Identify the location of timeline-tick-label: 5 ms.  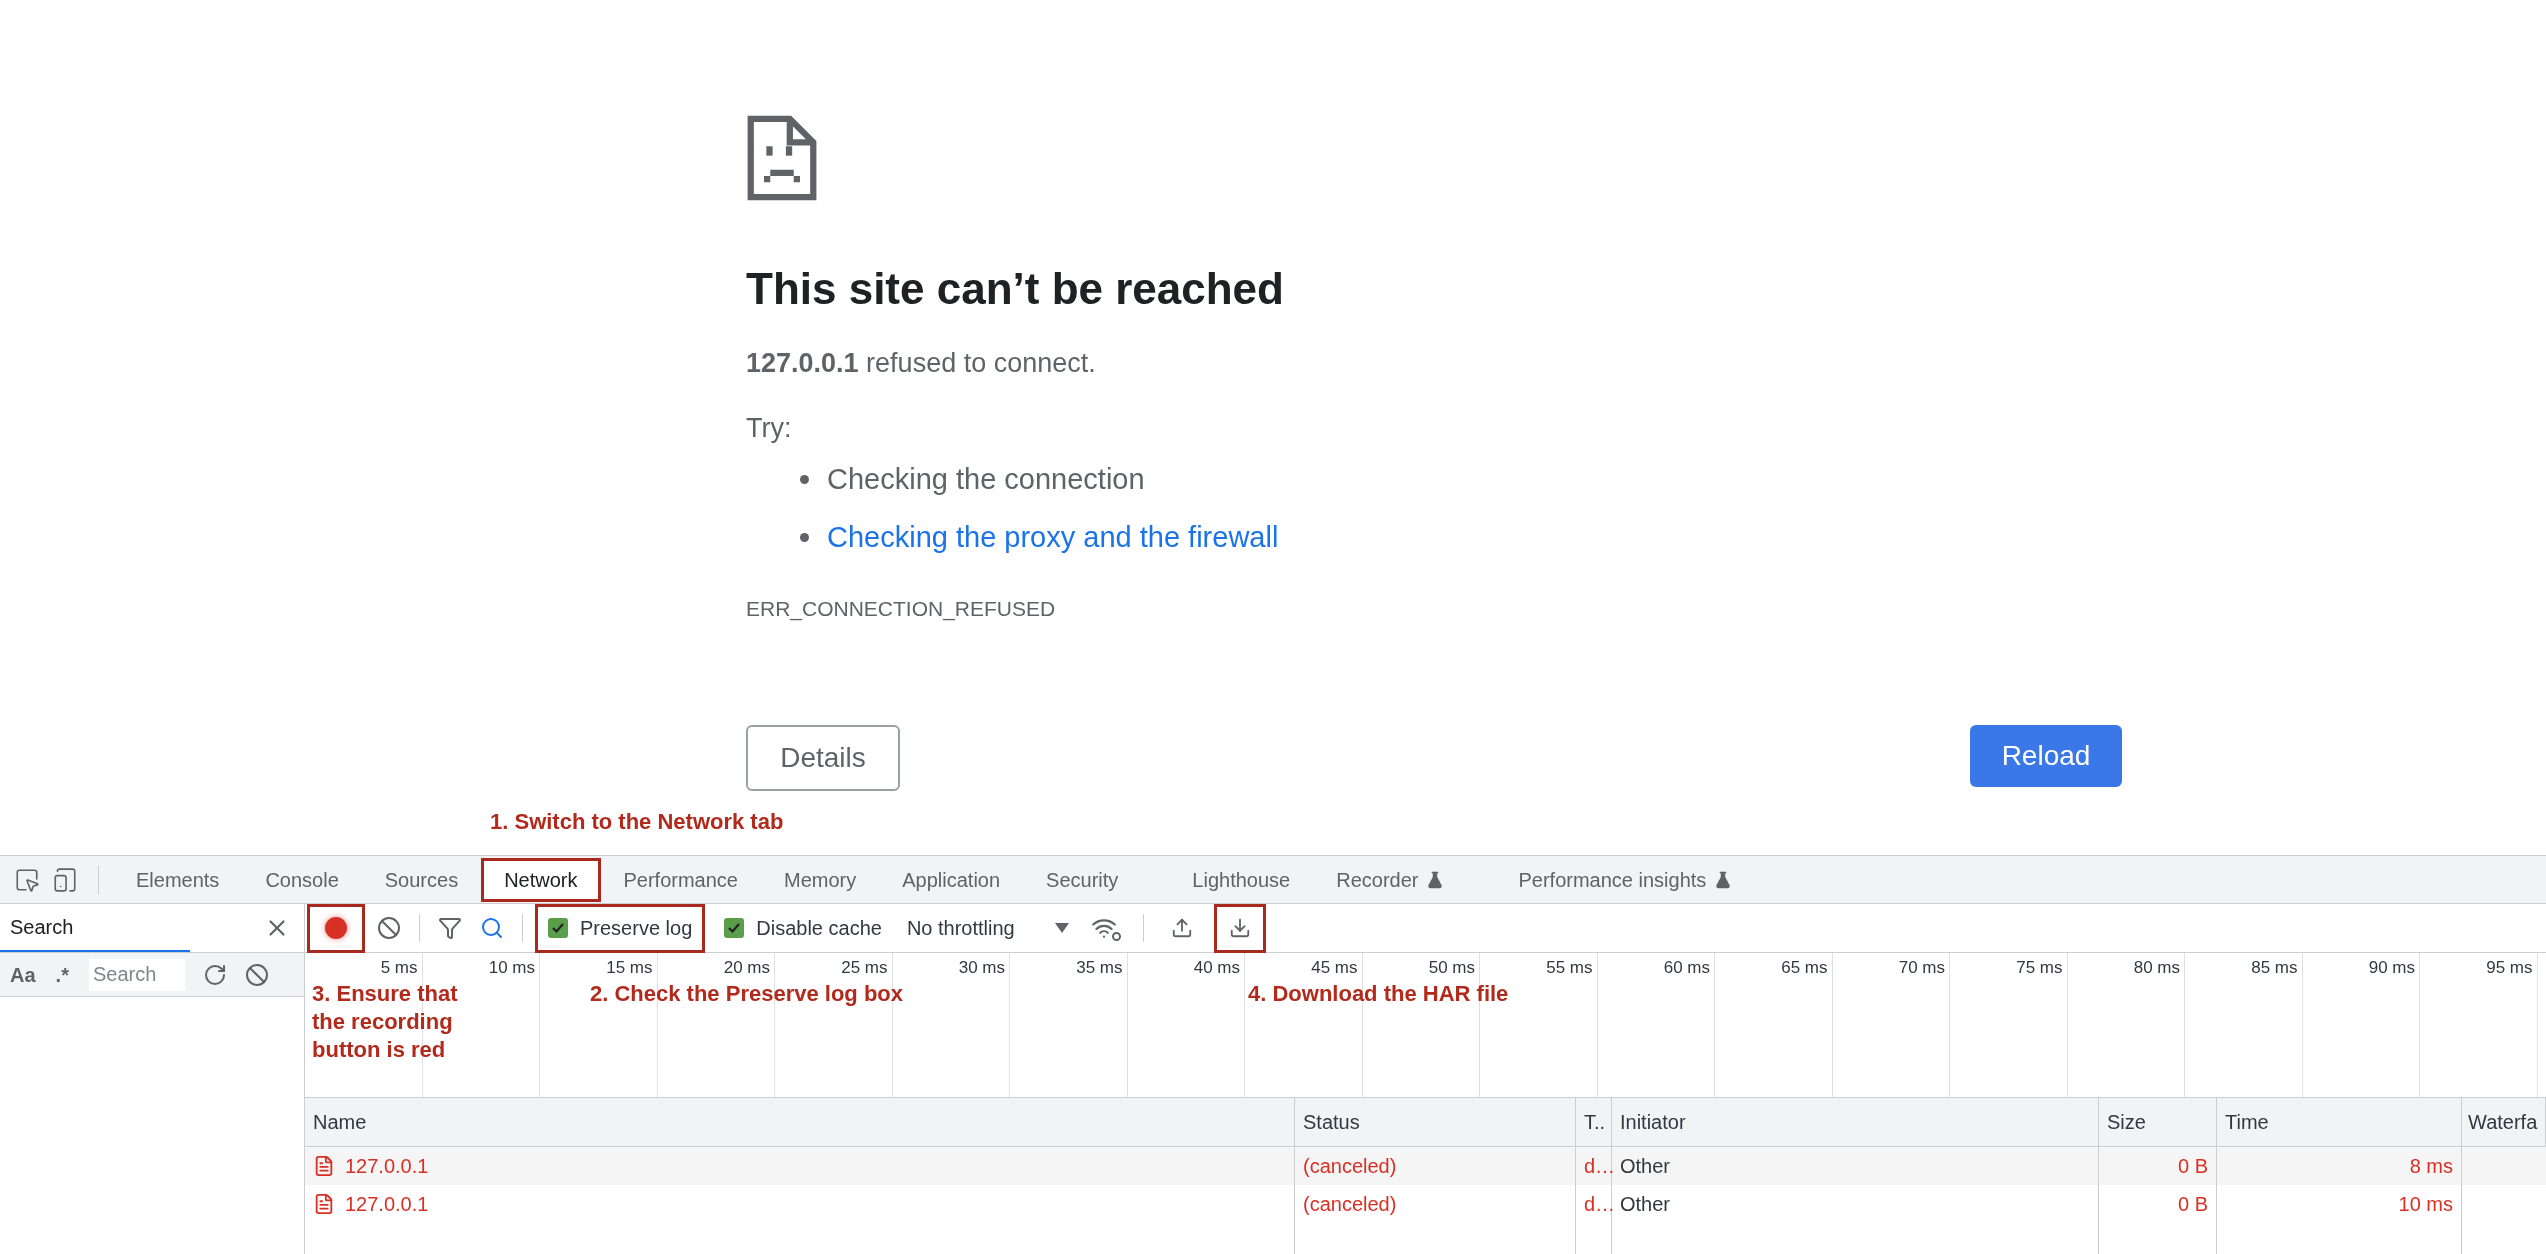
(399, 967).